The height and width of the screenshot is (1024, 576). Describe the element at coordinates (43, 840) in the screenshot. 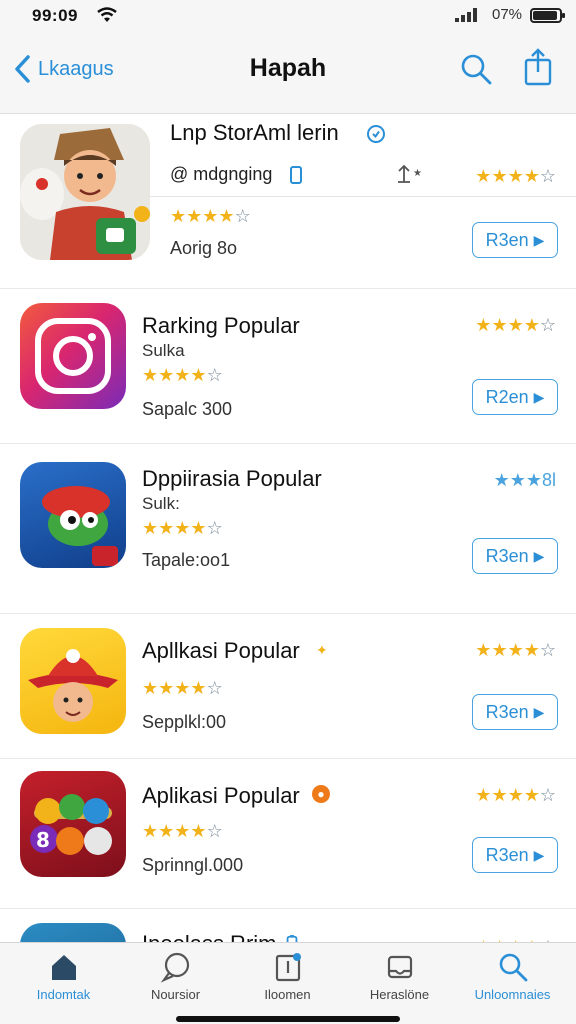

I see `svg-text: 8` at that location.